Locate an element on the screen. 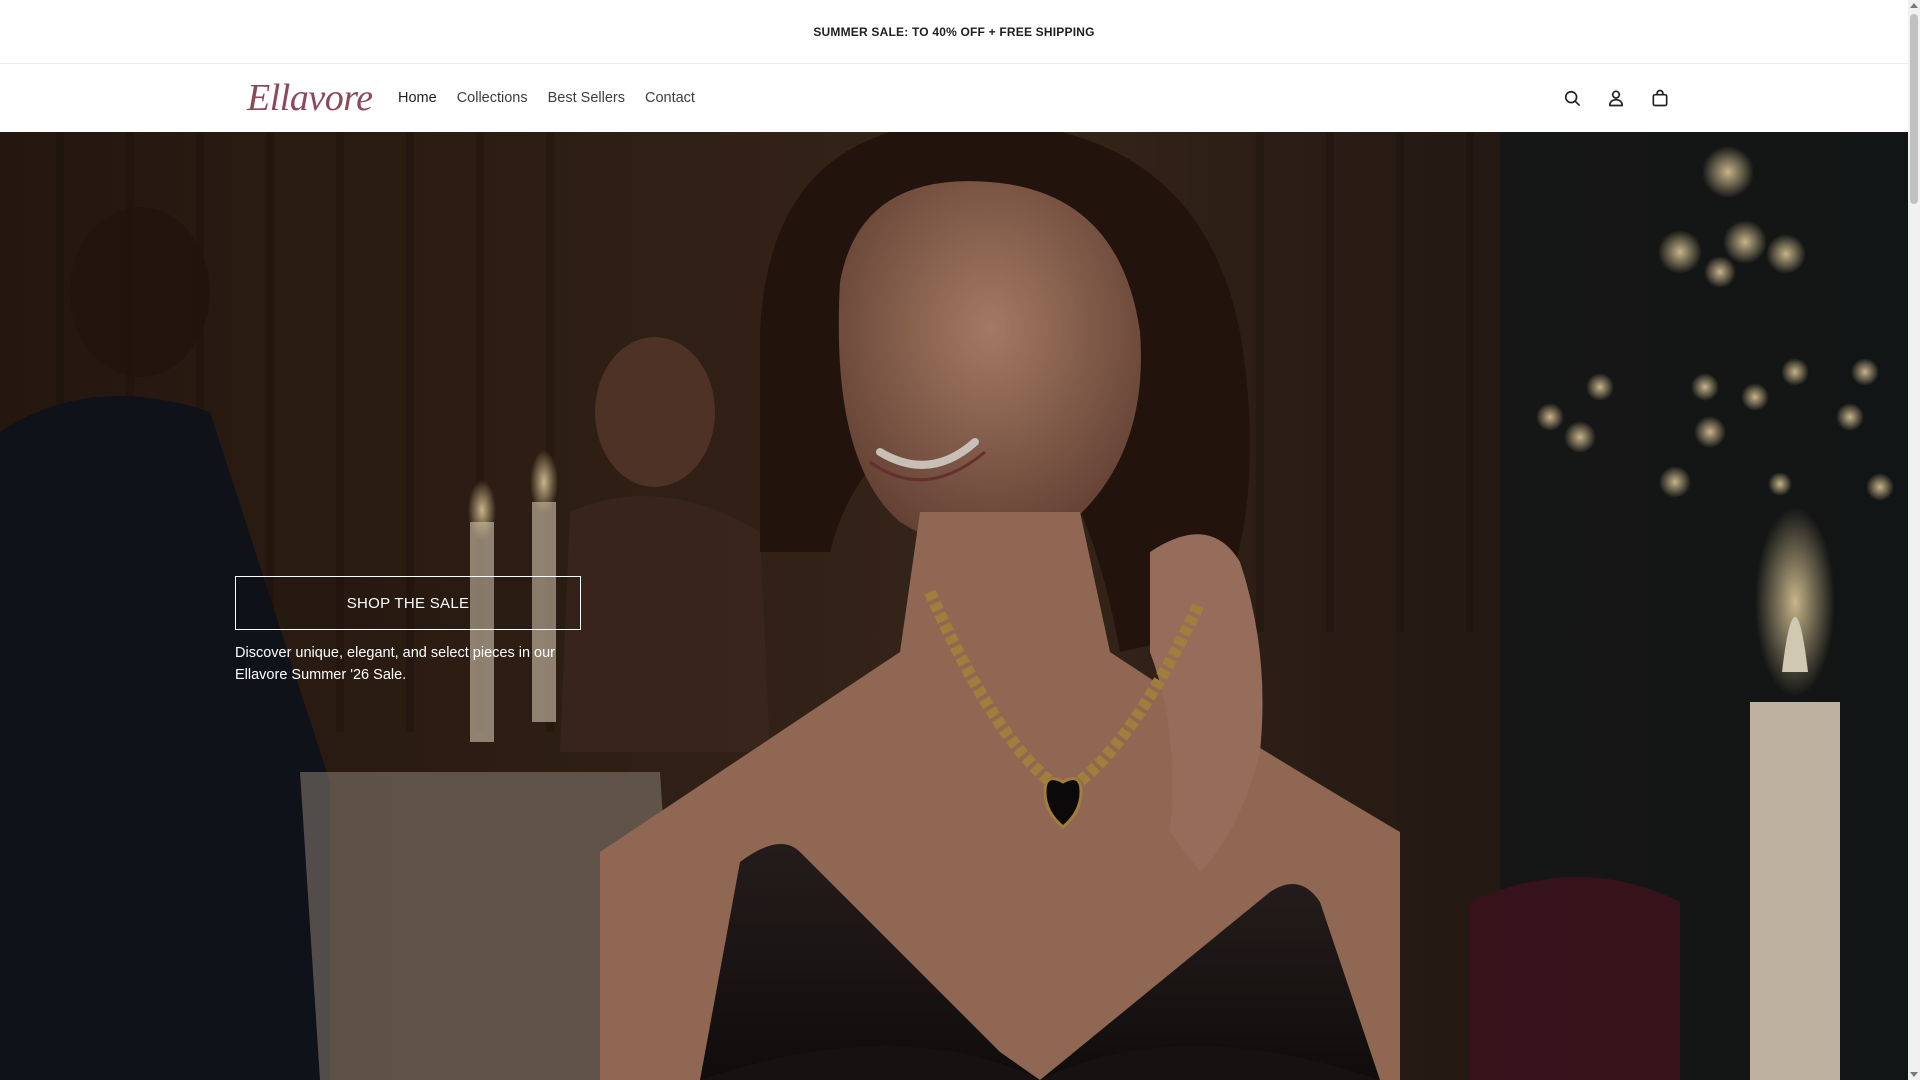  announcement-bar: SUMMER SALE: TO 40% OFF + FREE SHIPPING is located at coordinates (954, 32).